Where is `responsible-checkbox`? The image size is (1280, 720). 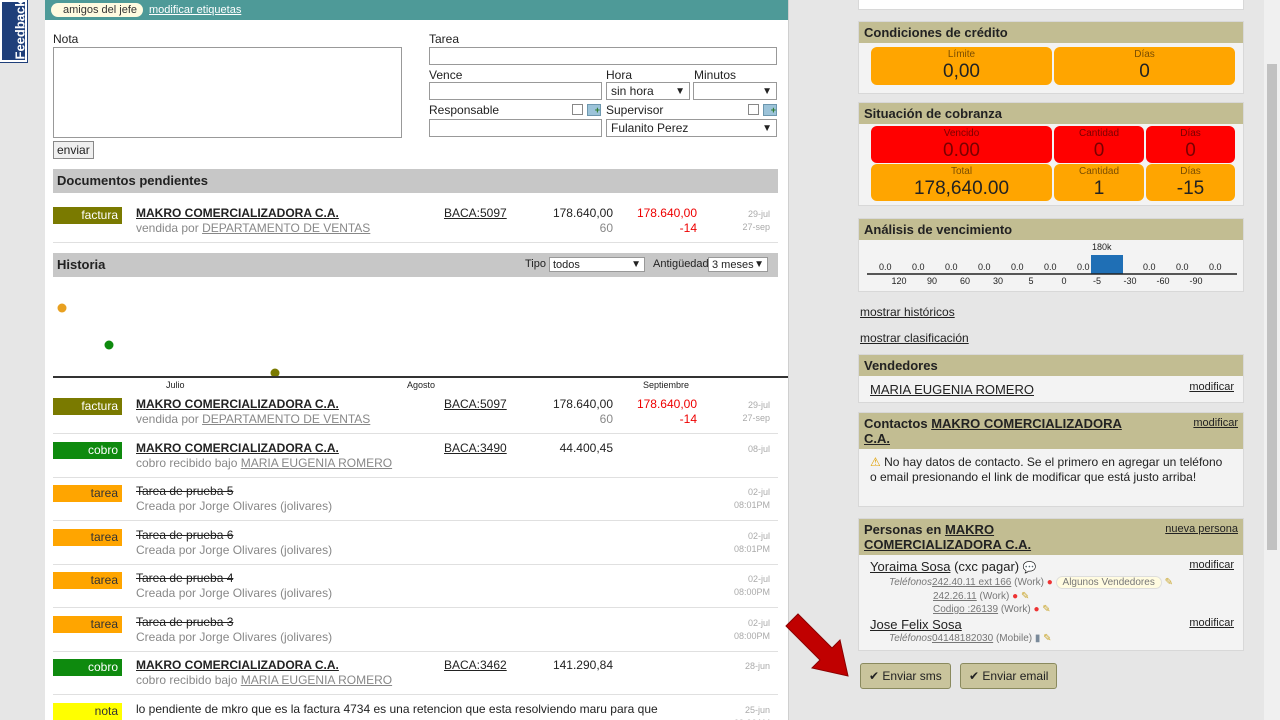
responsible-checkbox is located at coordinates (577, 109).